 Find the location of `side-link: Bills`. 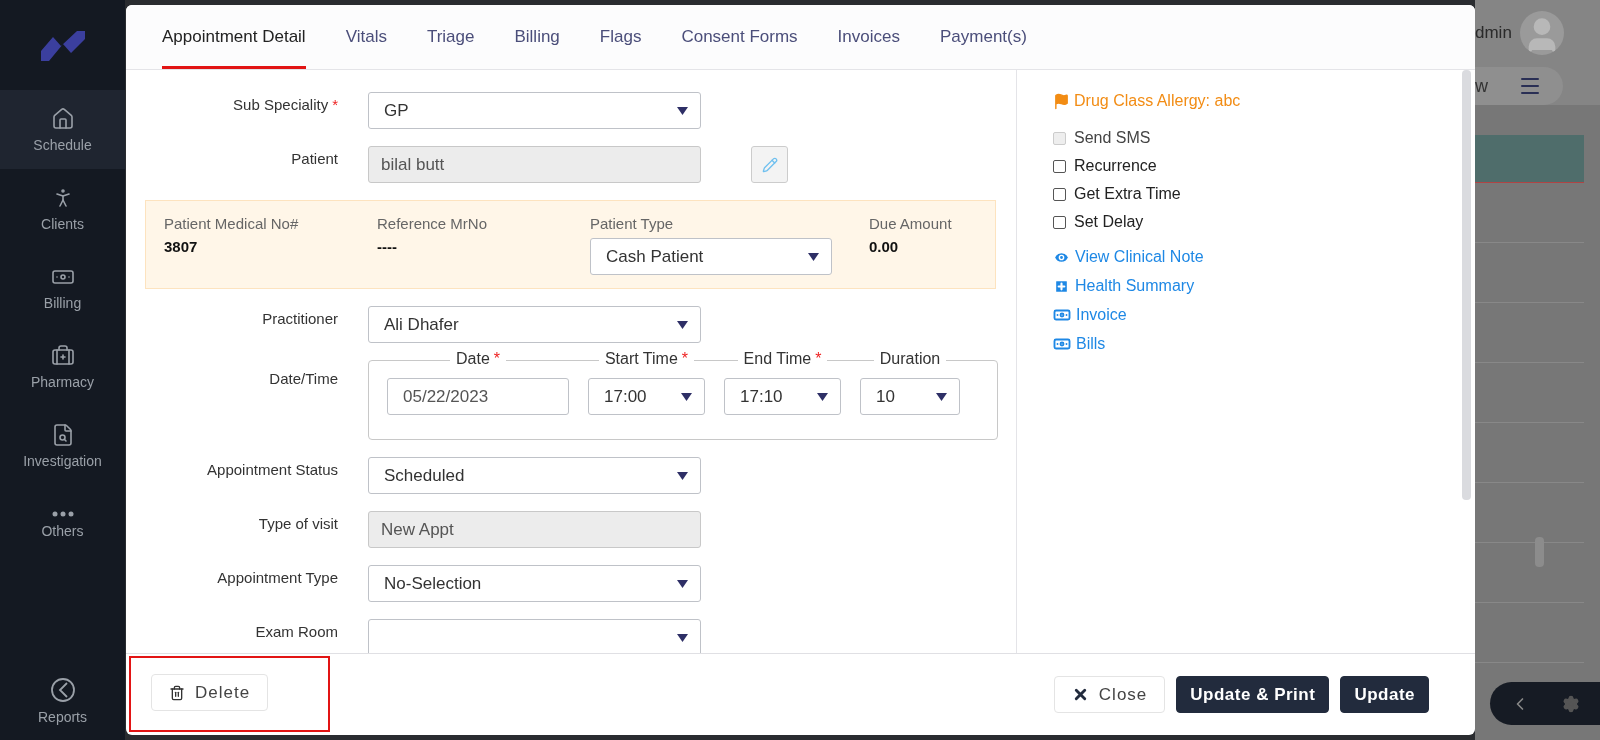

side-link: Bills is located at coordinates (1264, 344).